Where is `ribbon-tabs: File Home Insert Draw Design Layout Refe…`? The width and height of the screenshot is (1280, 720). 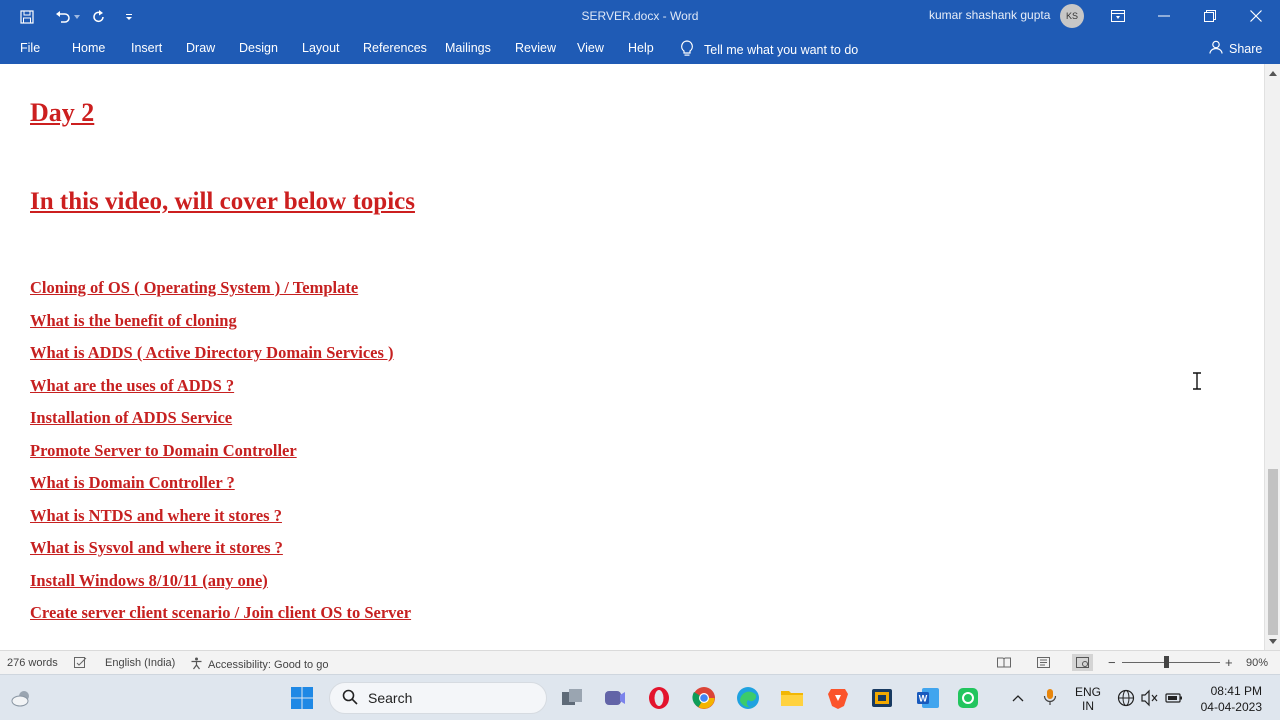 ribbon-tabs: File Home Insert Draw Design Layout Refe… is located at coordinates (640, 48).